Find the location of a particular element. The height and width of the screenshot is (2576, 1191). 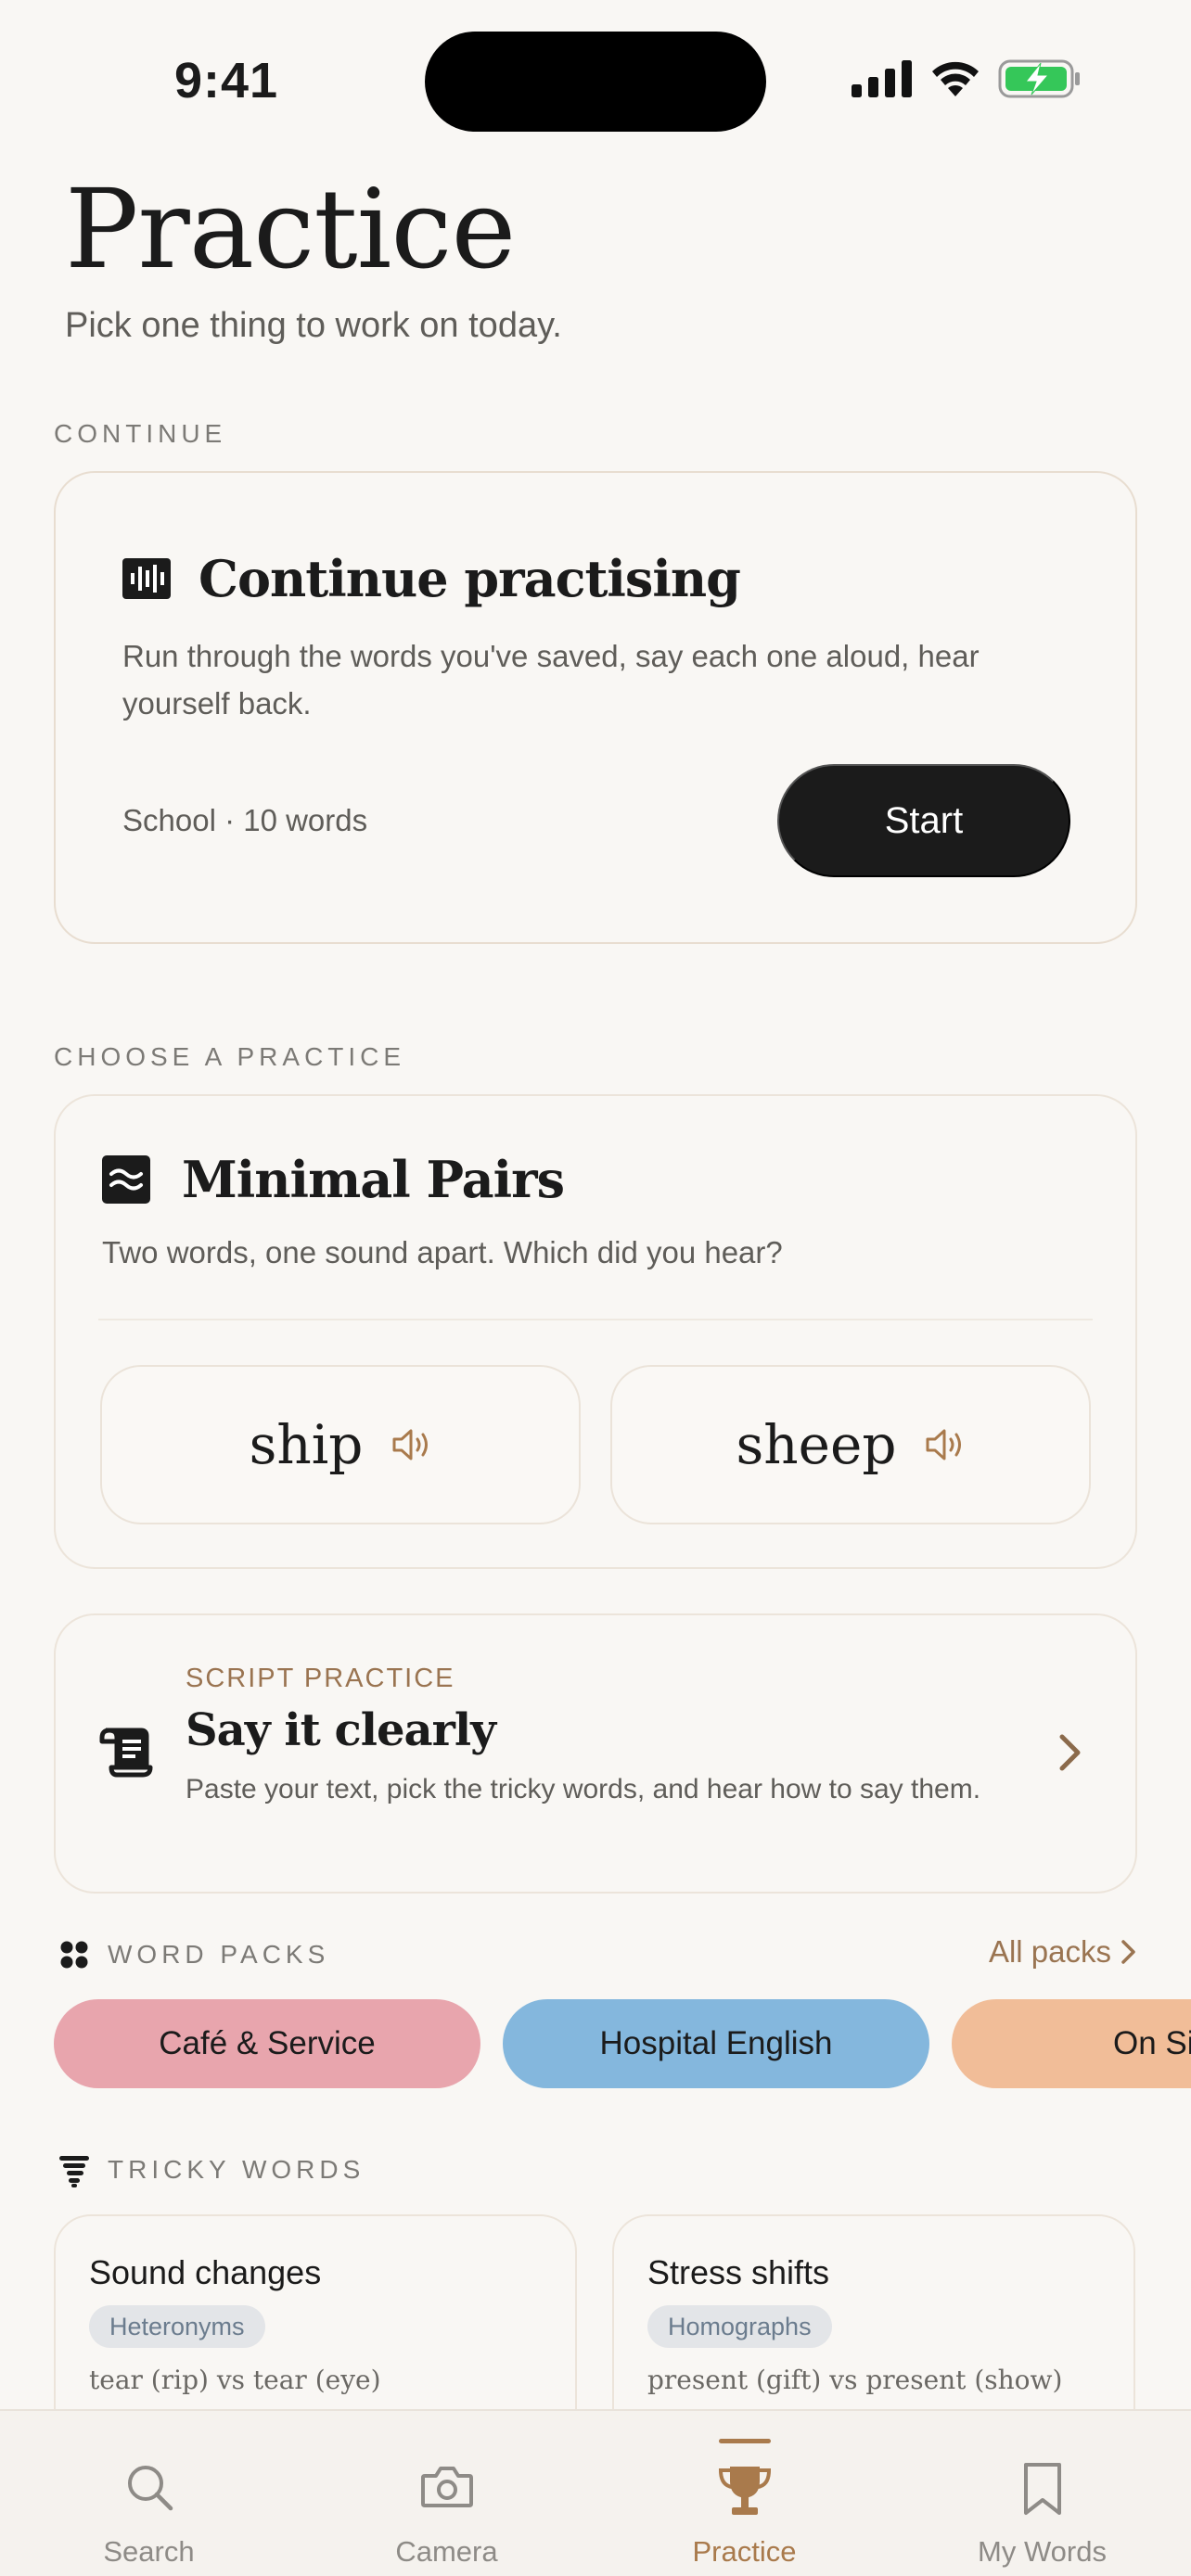

pair-button-sheep: sheep is located at coordinates (850, 1444).